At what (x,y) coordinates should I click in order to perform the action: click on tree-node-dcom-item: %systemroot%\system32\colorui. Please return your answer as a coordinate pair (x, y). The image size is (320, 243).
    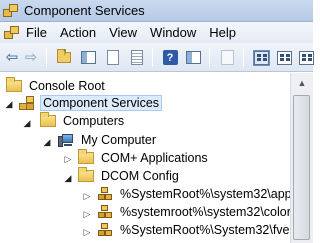
    Looking at the image, I should click on (193, 212).